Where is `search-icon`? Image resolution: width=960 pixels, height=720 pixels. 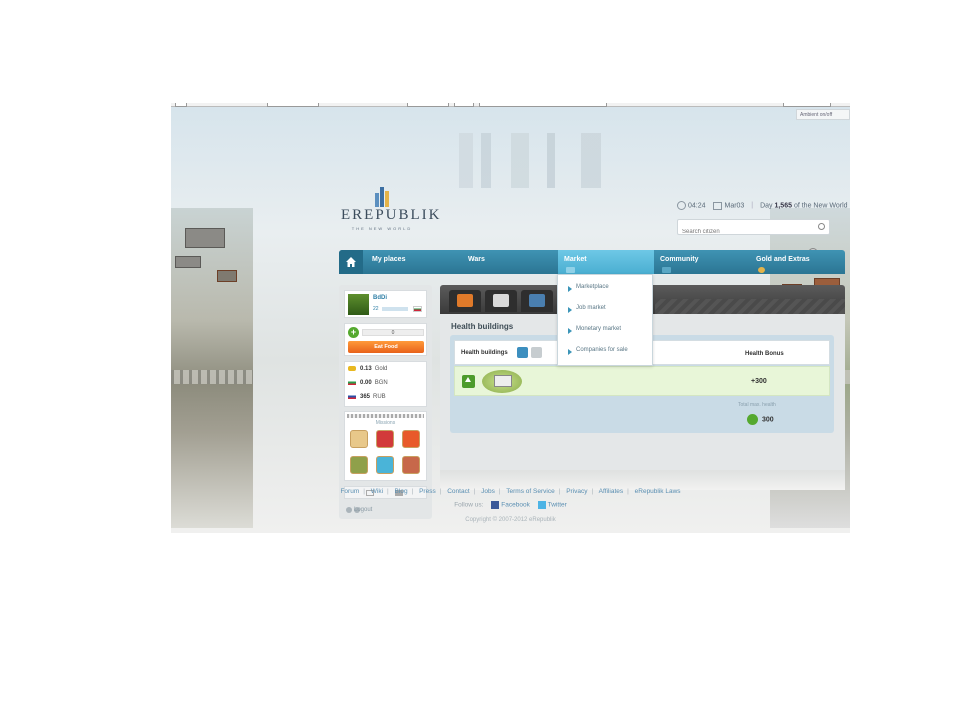 search-icon is located at coordinates (821, 226).